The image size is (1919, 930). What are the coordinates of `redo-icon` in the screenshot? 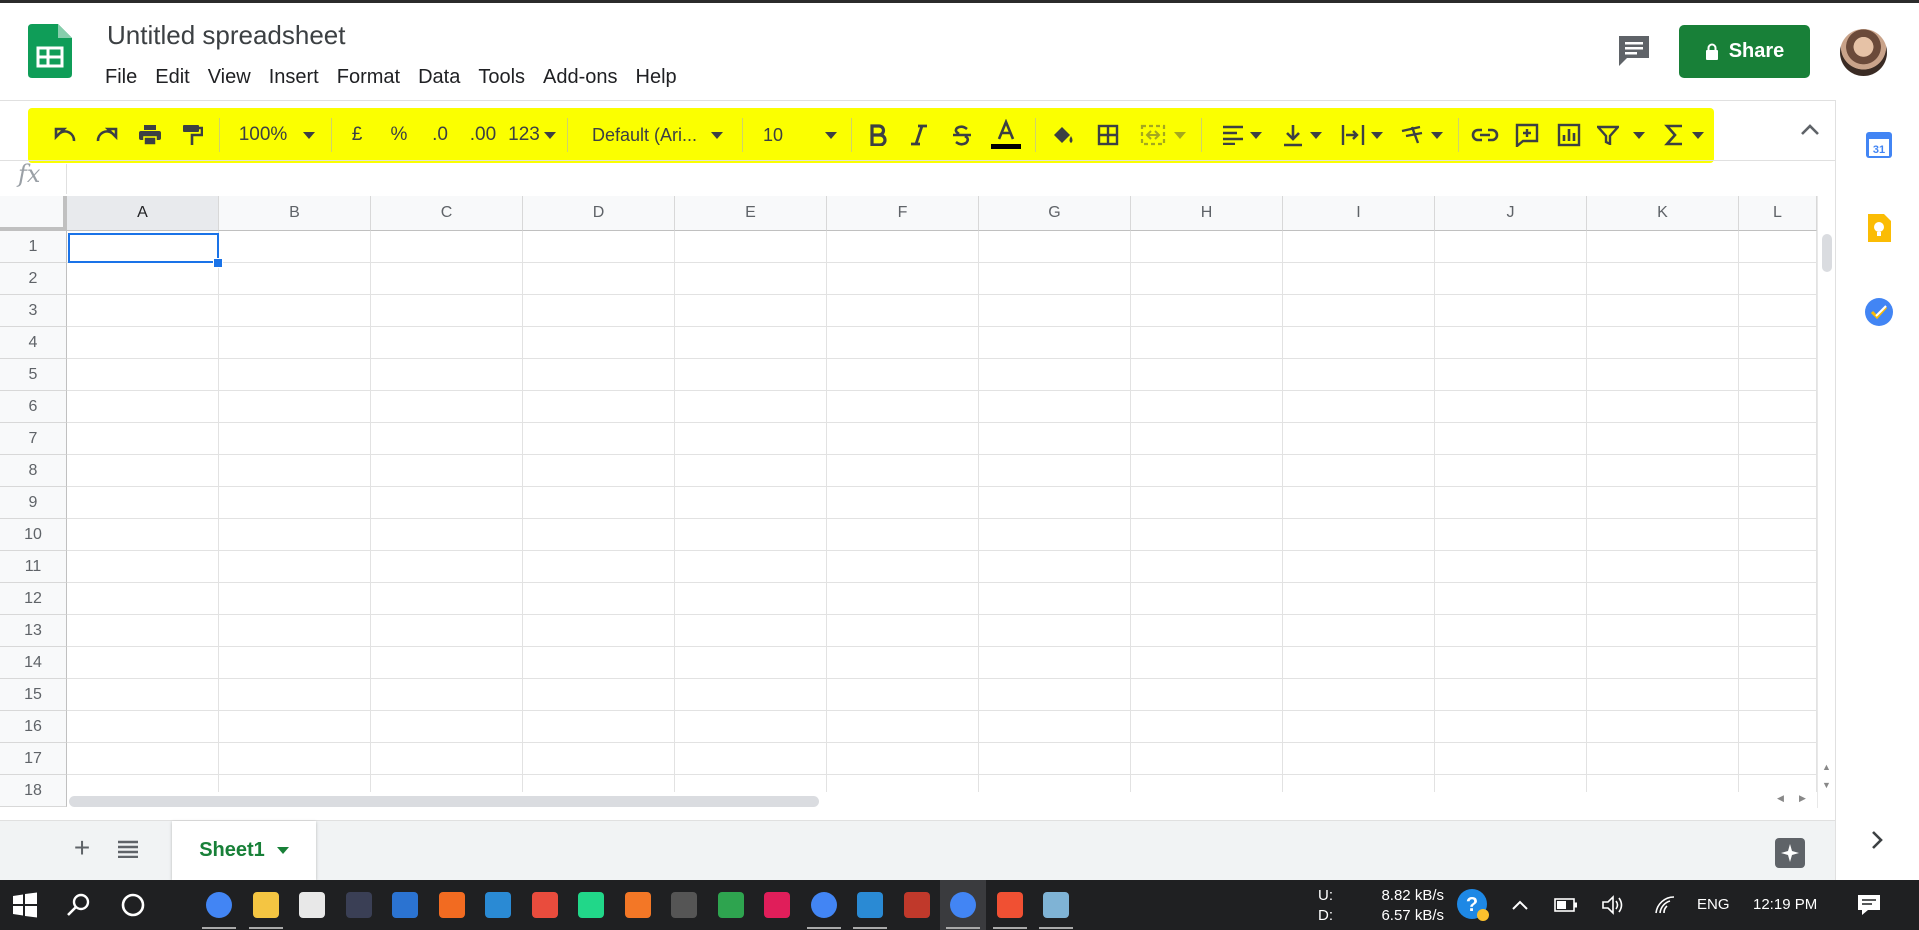 It's located at (107, 135).